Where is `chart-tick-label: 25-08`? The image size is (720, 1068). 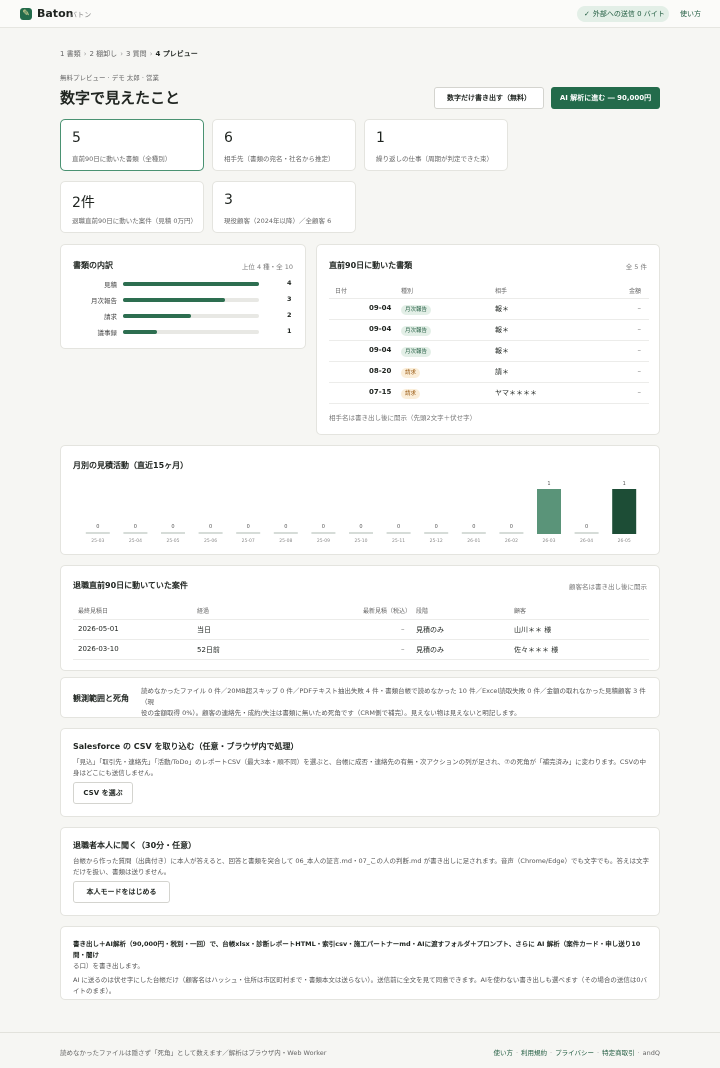
chart-tick-label: 25-08 is located at coordinates (285, 541).